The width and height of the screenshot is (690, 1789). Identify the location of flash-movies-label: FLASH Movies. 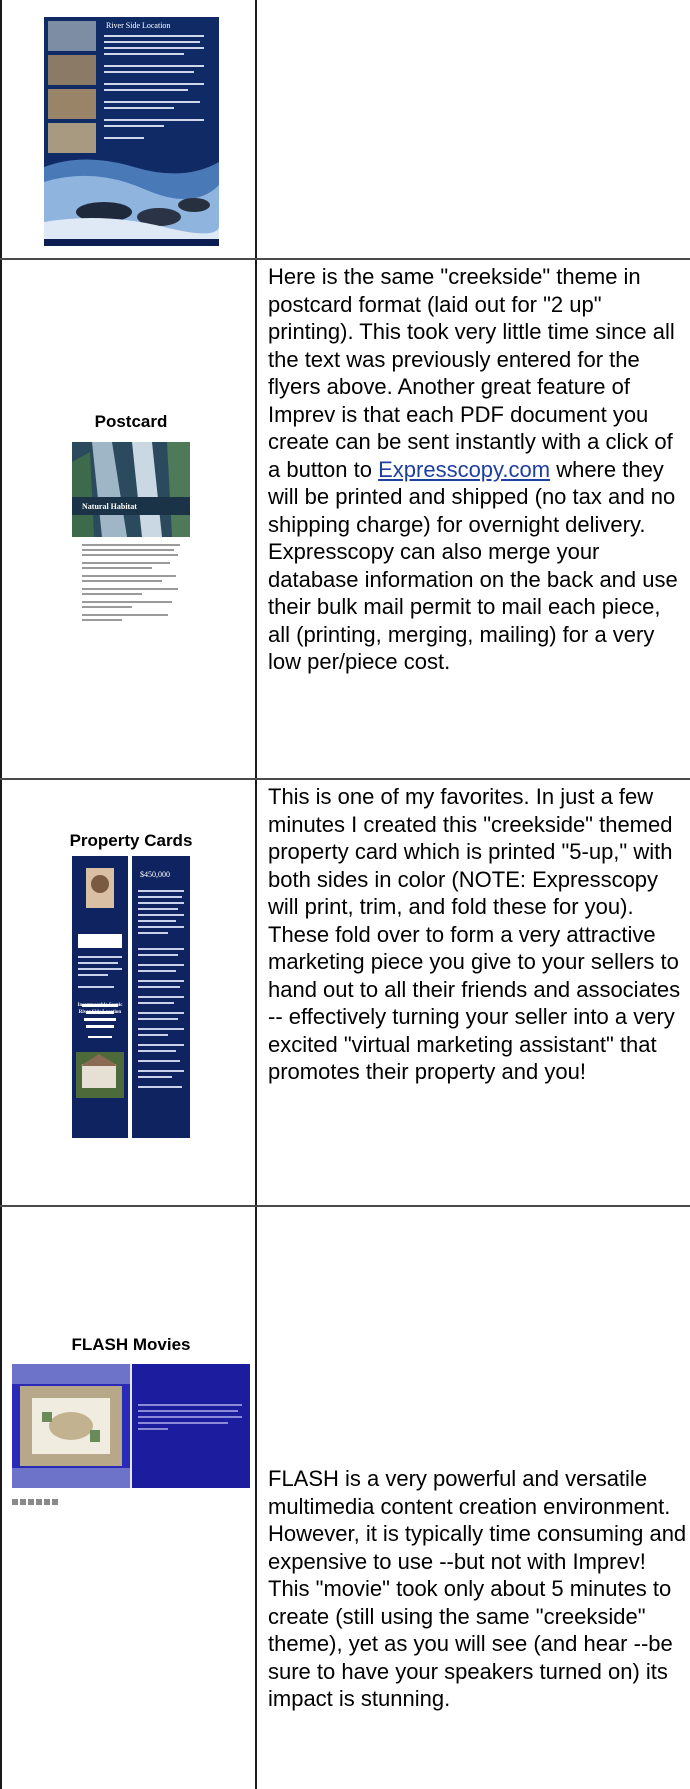
(131, 1344).